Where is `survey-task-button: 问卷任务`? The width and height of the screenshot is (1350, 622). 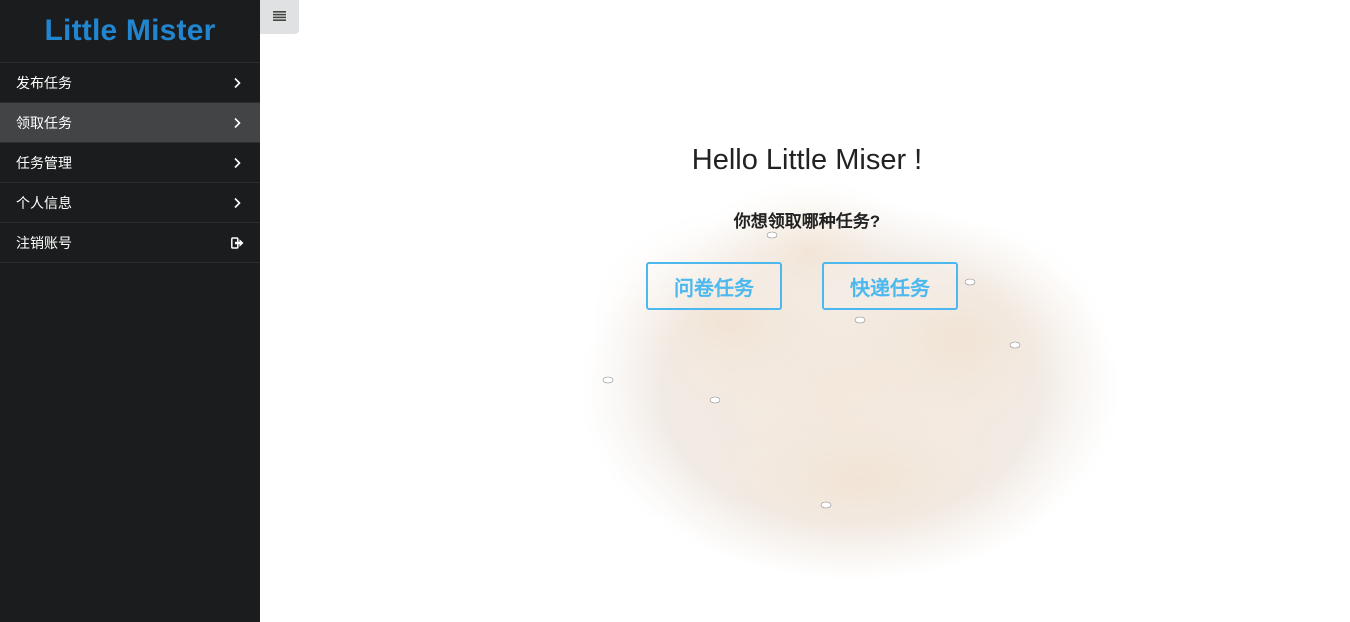
survey-task-button: 问卷任务 is located at coordinates (714, 286).